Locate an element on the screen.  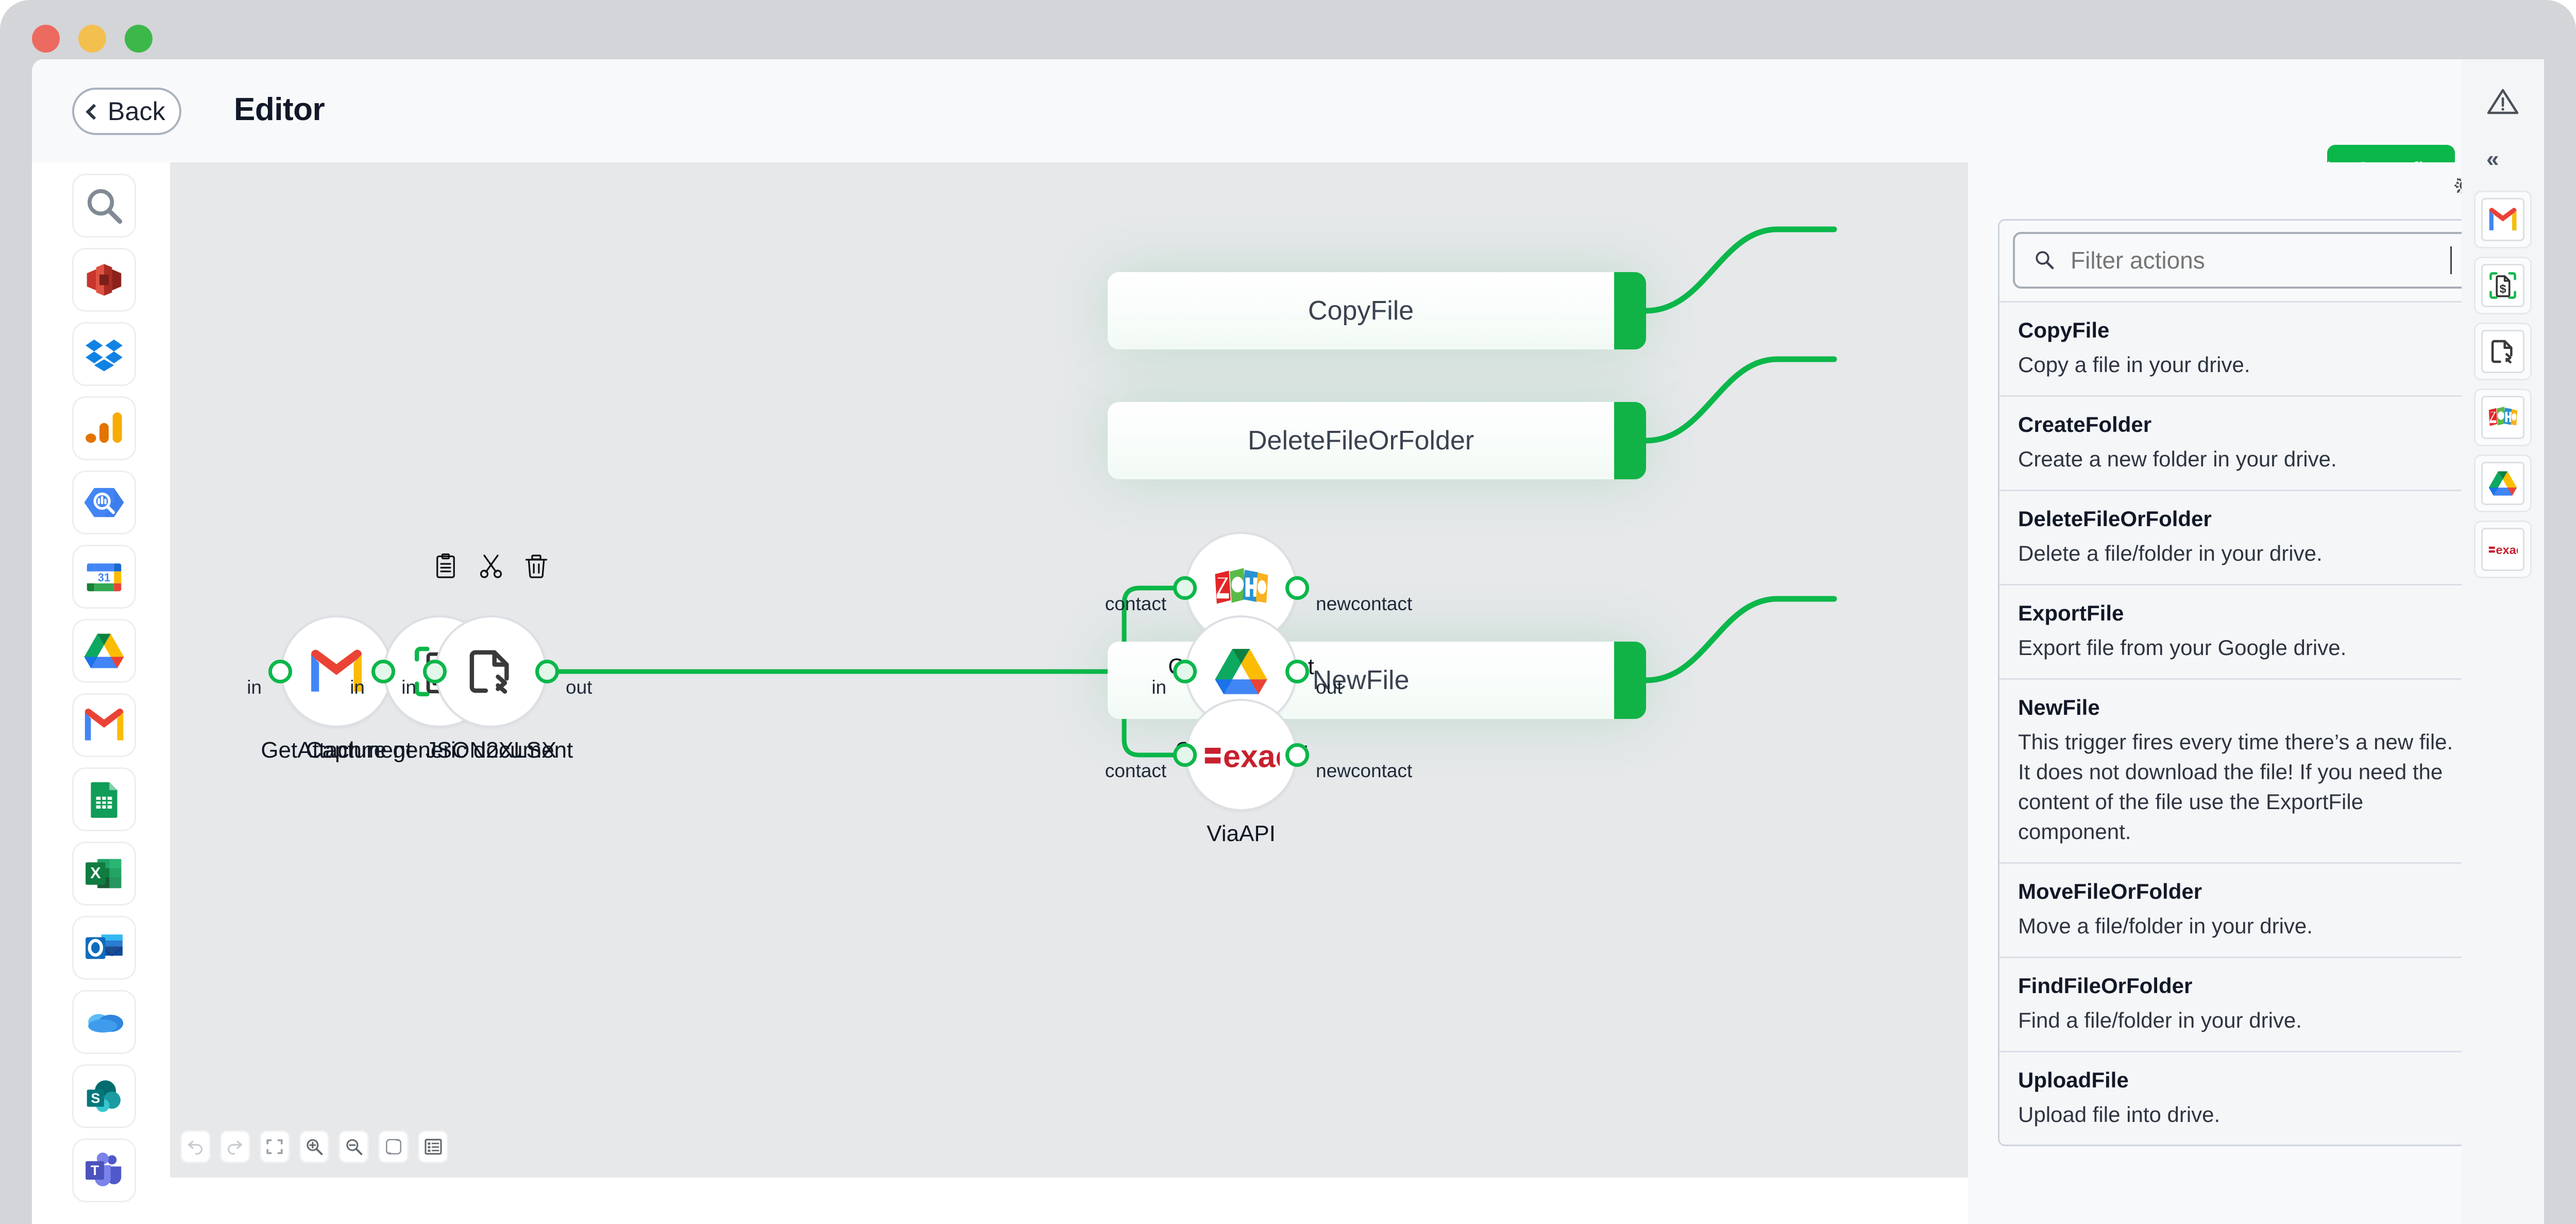
rail-item-google-calendar is located at coordinates (104, 577).